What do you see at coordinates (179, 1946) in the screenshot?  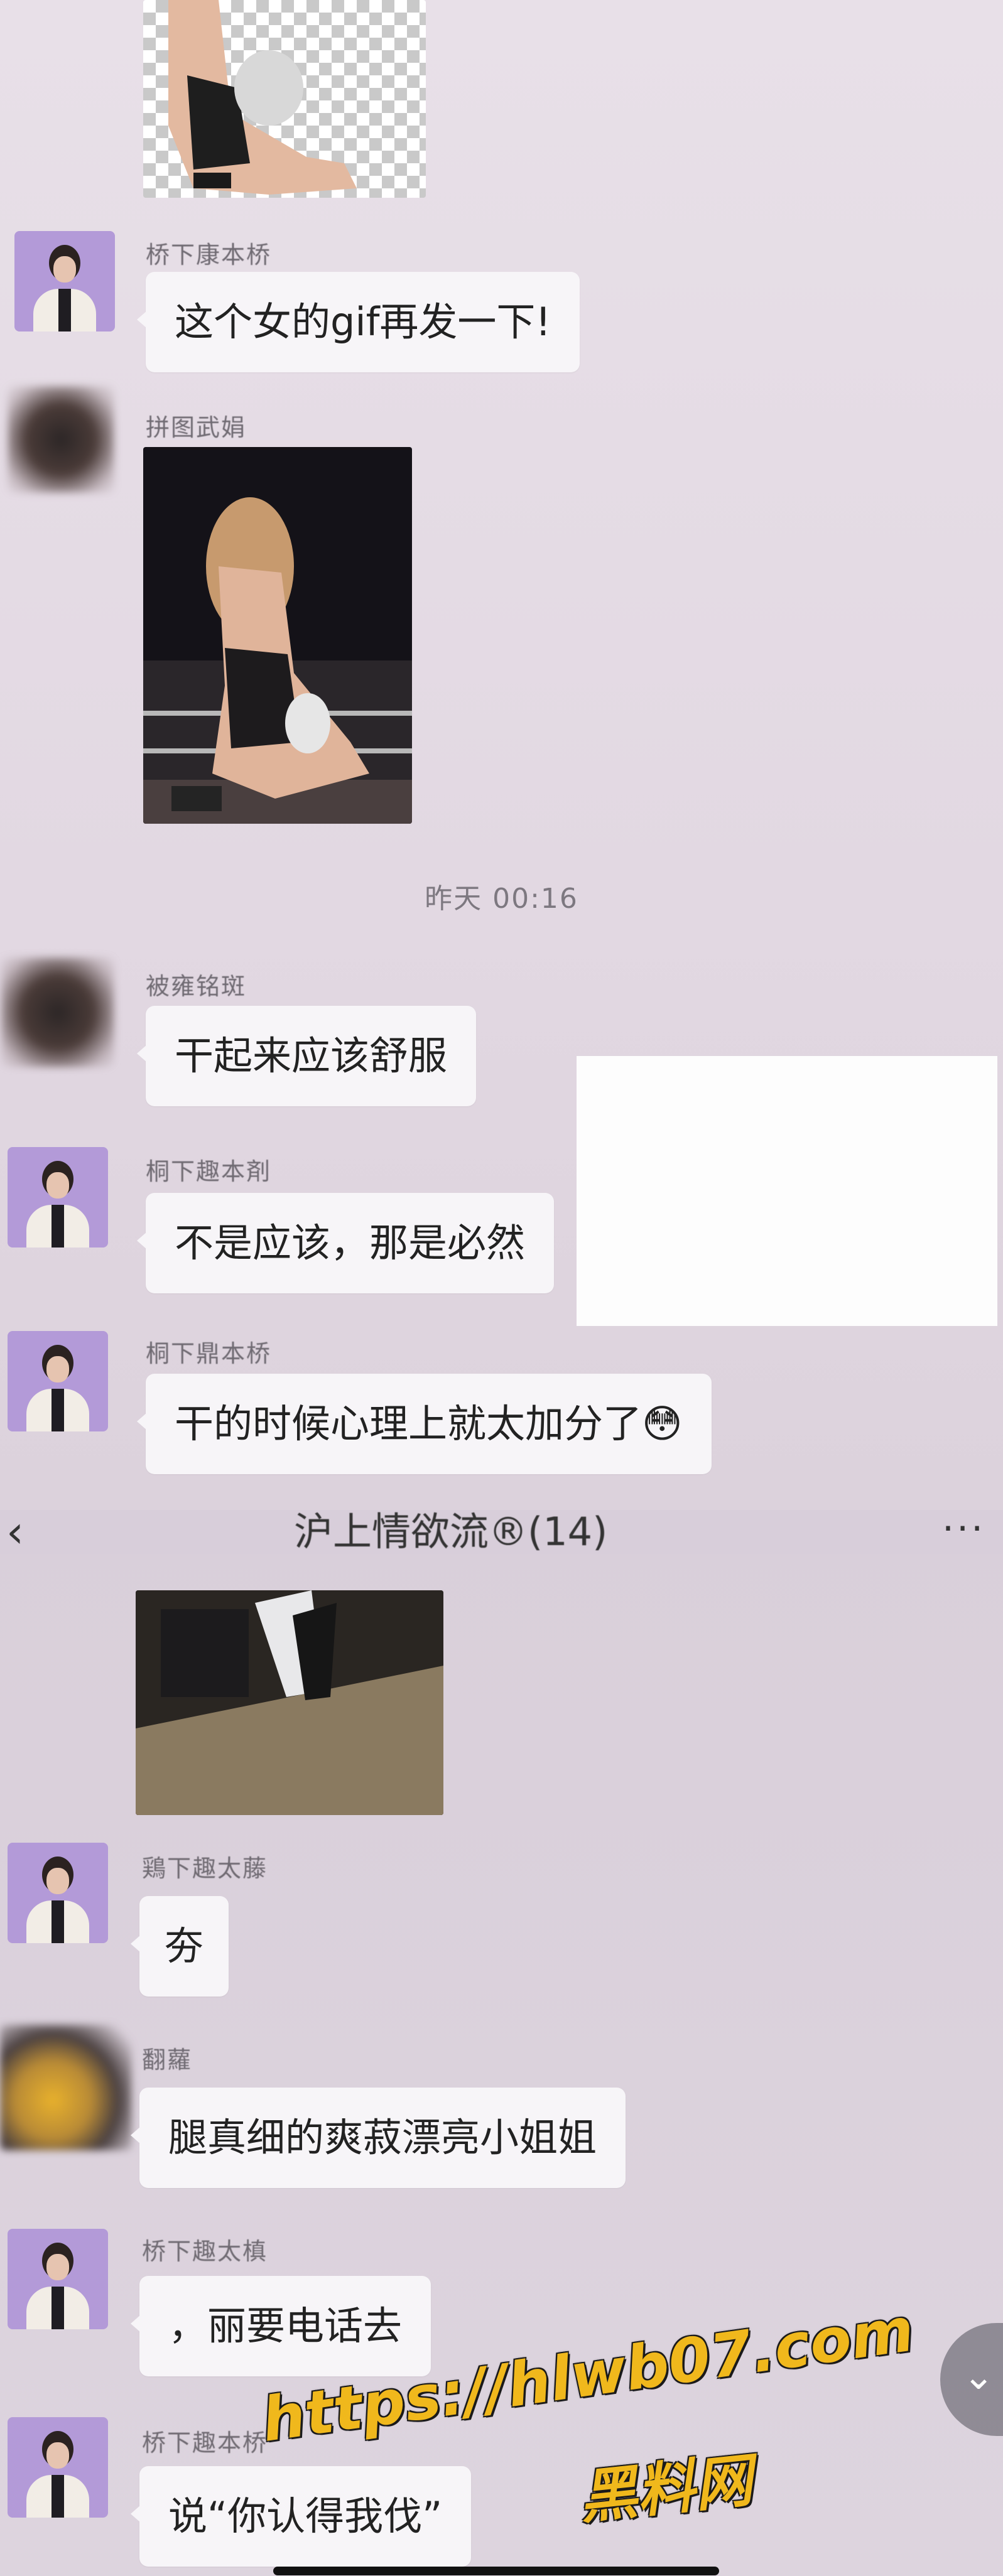 I see `message-bubble: 夯` at bounding box center [179, 1946].